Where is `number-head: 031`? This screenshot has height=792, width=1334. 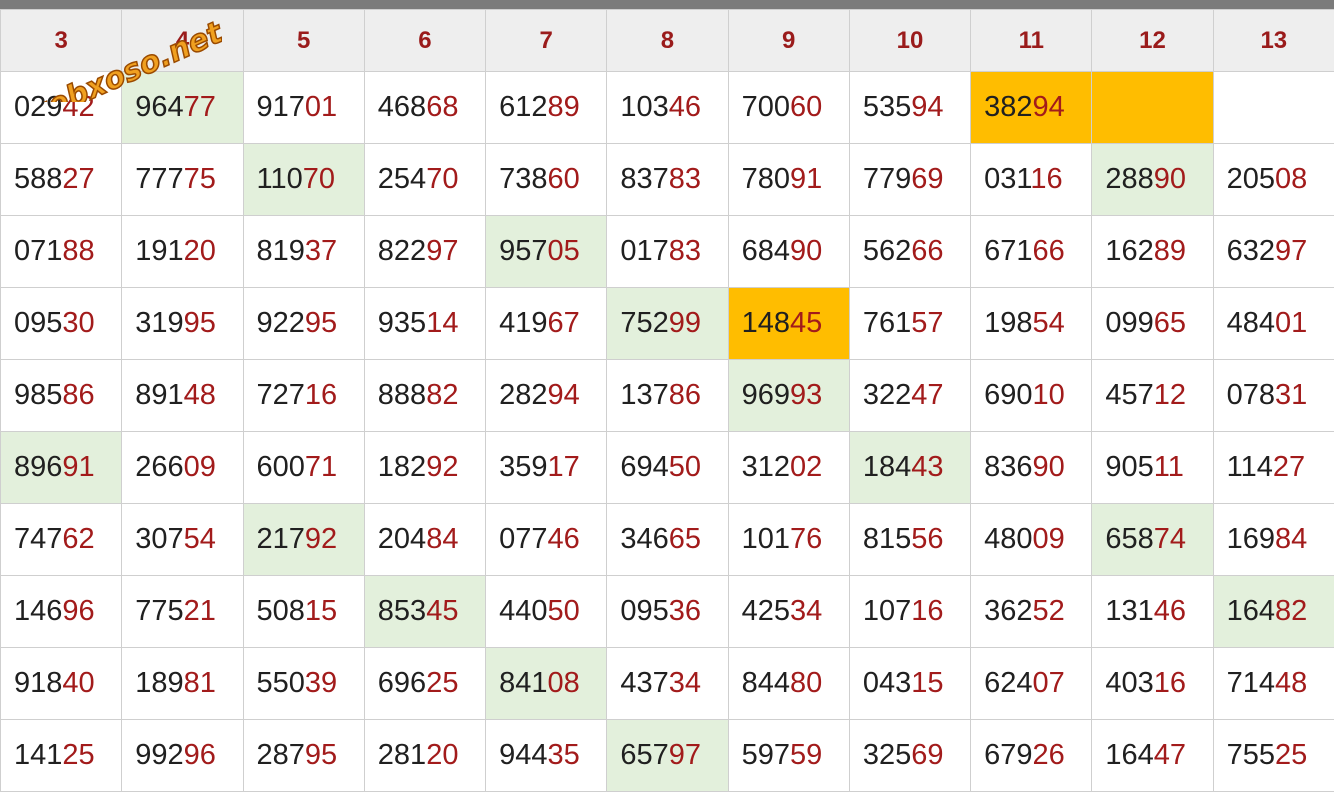
number-head: 031 is located at coordinates (1007, 179).